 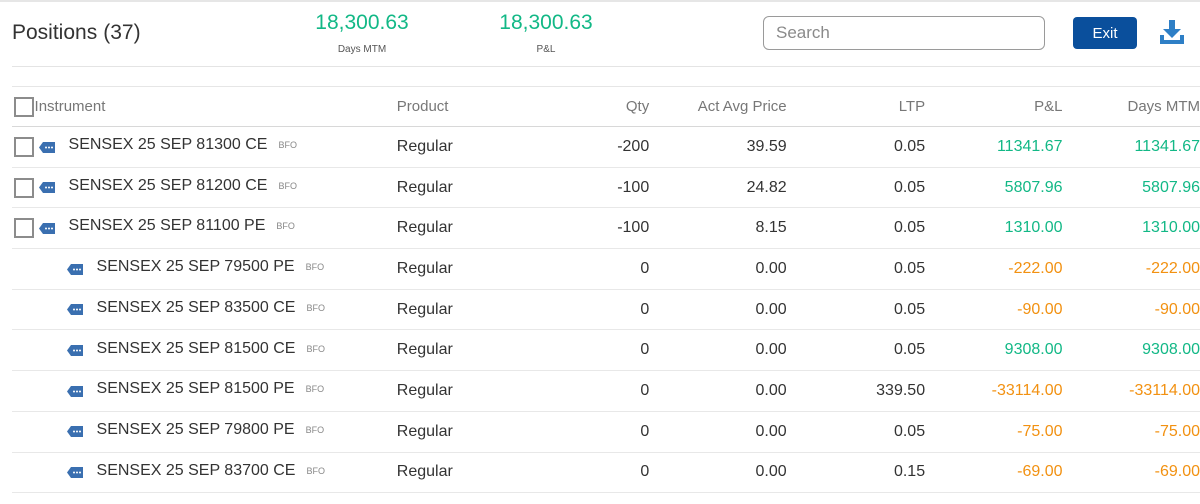 I want to click on ltp-cell: 339.50, so click(x=901, y=390).